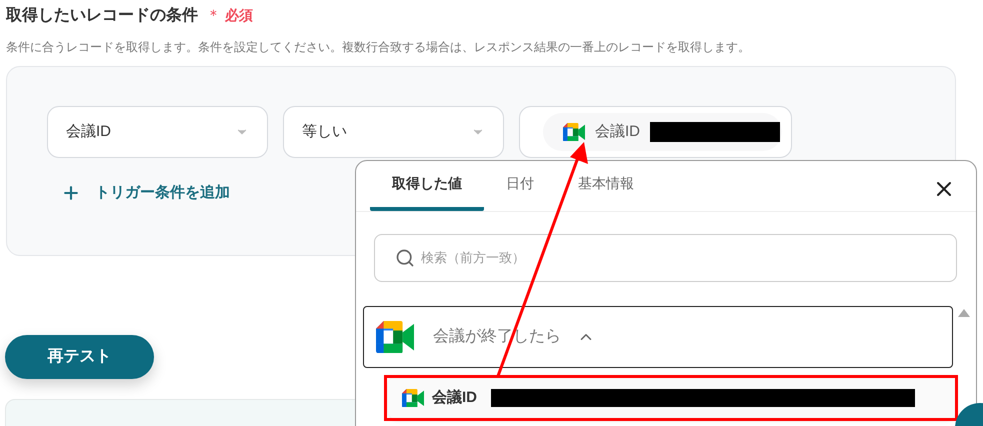  Describe the element at coordinates (520, 185) in the screenshot. I see `tab: 日付` at that location.